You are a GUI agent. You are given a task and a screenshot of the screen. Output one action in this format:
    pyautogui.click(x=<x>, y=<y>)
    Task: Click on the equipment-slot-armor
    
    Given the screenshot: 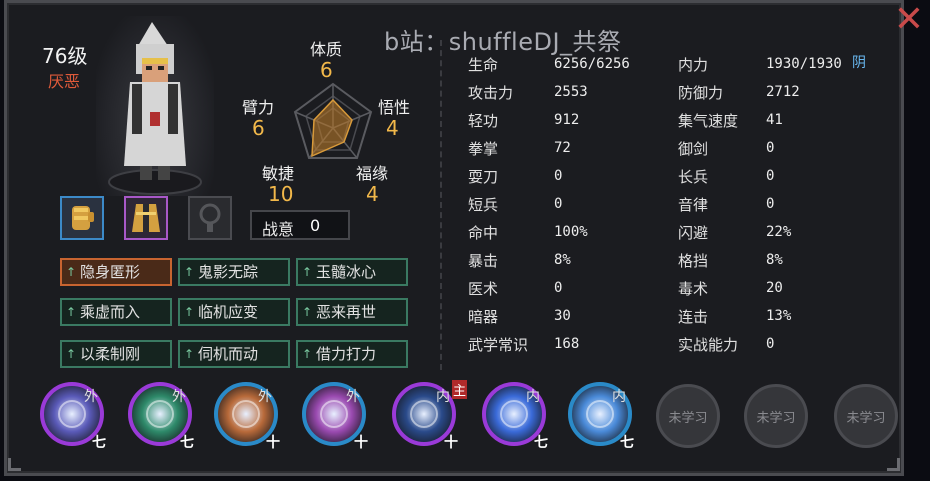 What is the action you would take?
    pyautogui.click(x=146, y=218)
    